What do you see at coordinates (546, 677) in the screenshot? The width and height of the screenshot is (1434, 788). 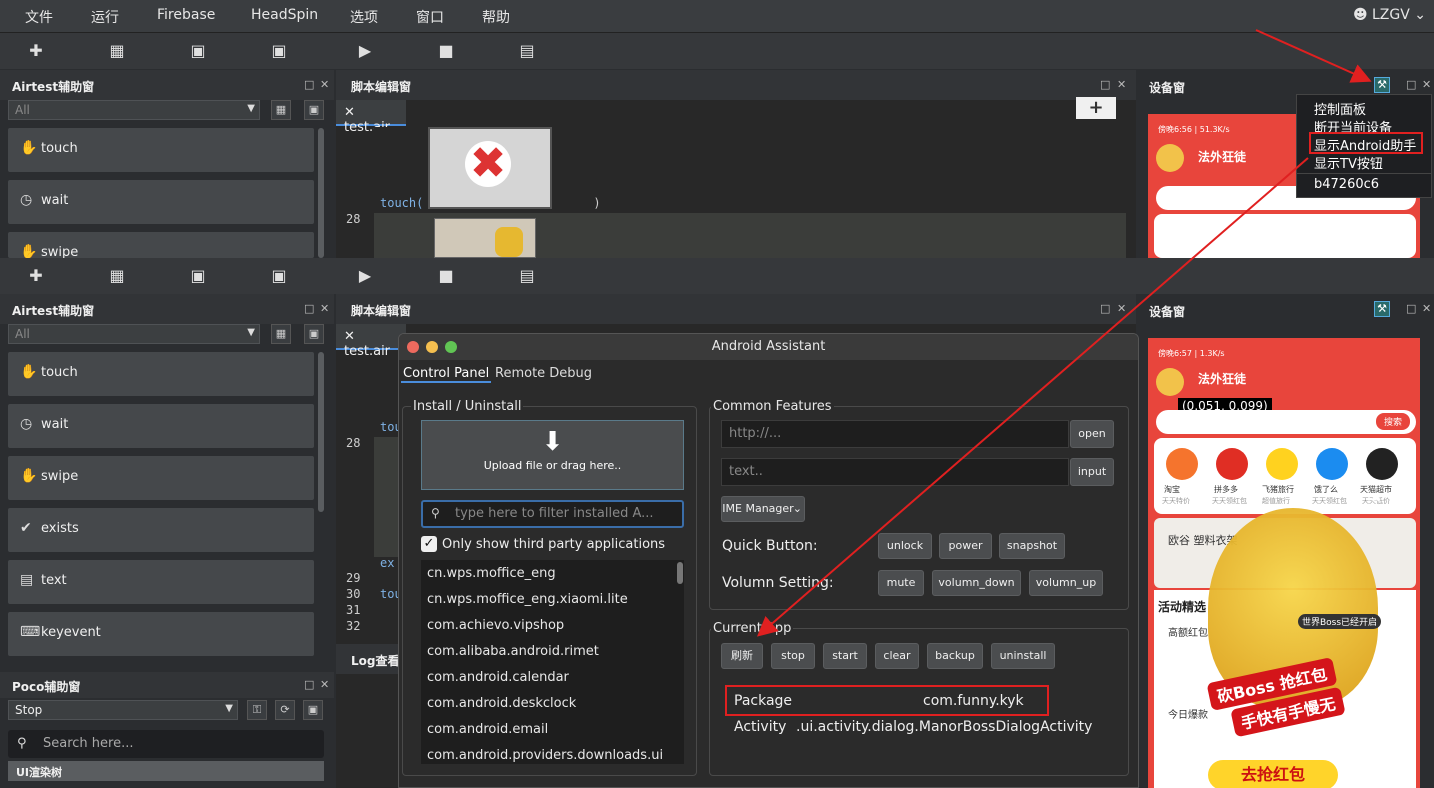 I see `list-item: com.android.calendar` at bounding box center [546, 677].